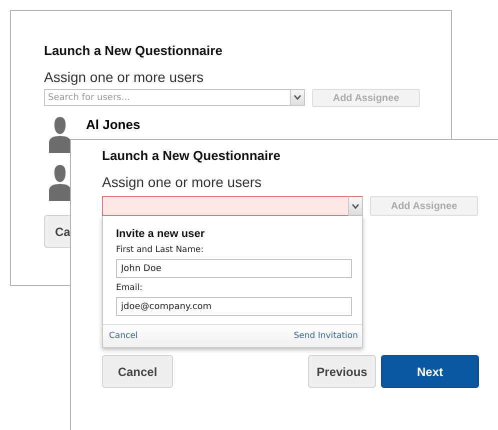 The width and height of the screenshot is (498, 430). I want to click on field-label: Email:, so click(130, 288).